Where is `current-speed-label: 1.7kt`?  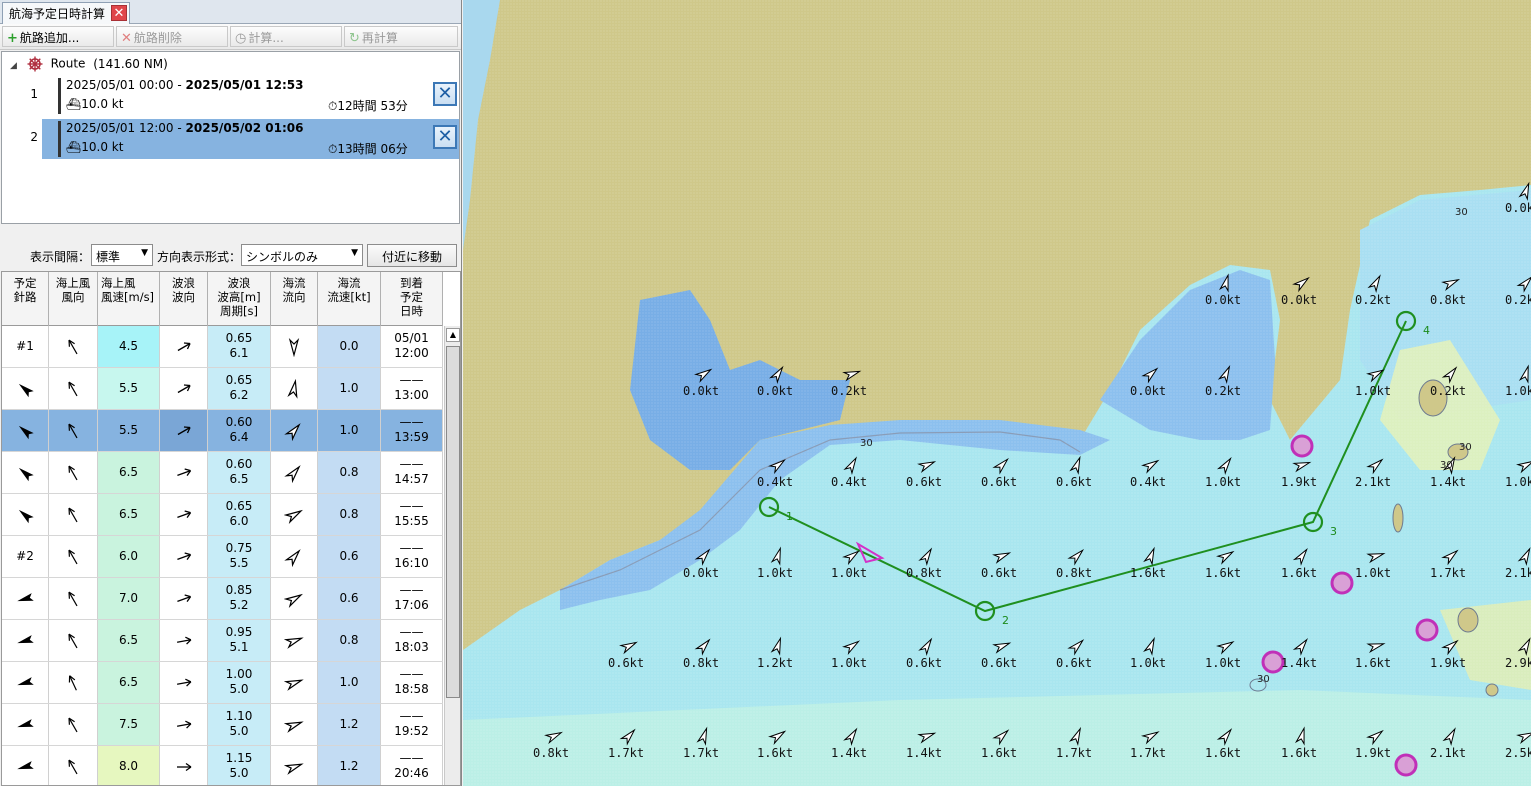
current-speed-label: 1.7kt is located at coordinates (701, 753).